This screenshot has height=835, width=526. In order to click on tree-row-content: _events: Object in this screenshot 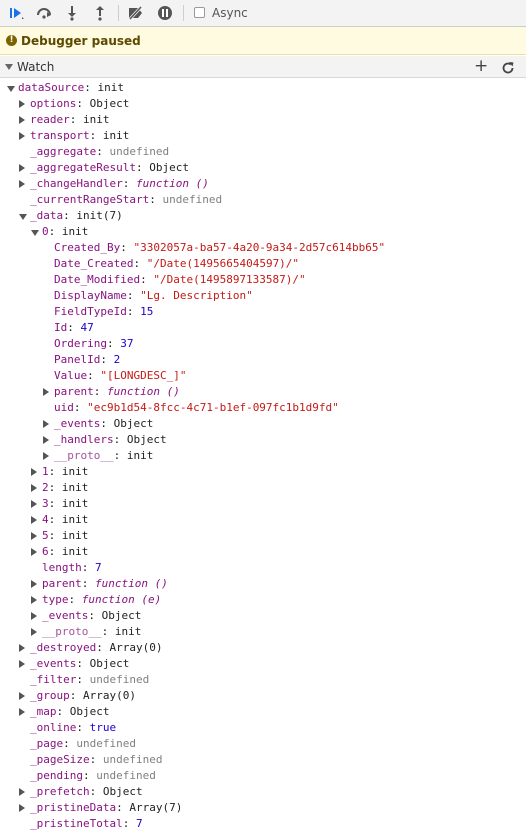, I will do `click(79, 664)`.